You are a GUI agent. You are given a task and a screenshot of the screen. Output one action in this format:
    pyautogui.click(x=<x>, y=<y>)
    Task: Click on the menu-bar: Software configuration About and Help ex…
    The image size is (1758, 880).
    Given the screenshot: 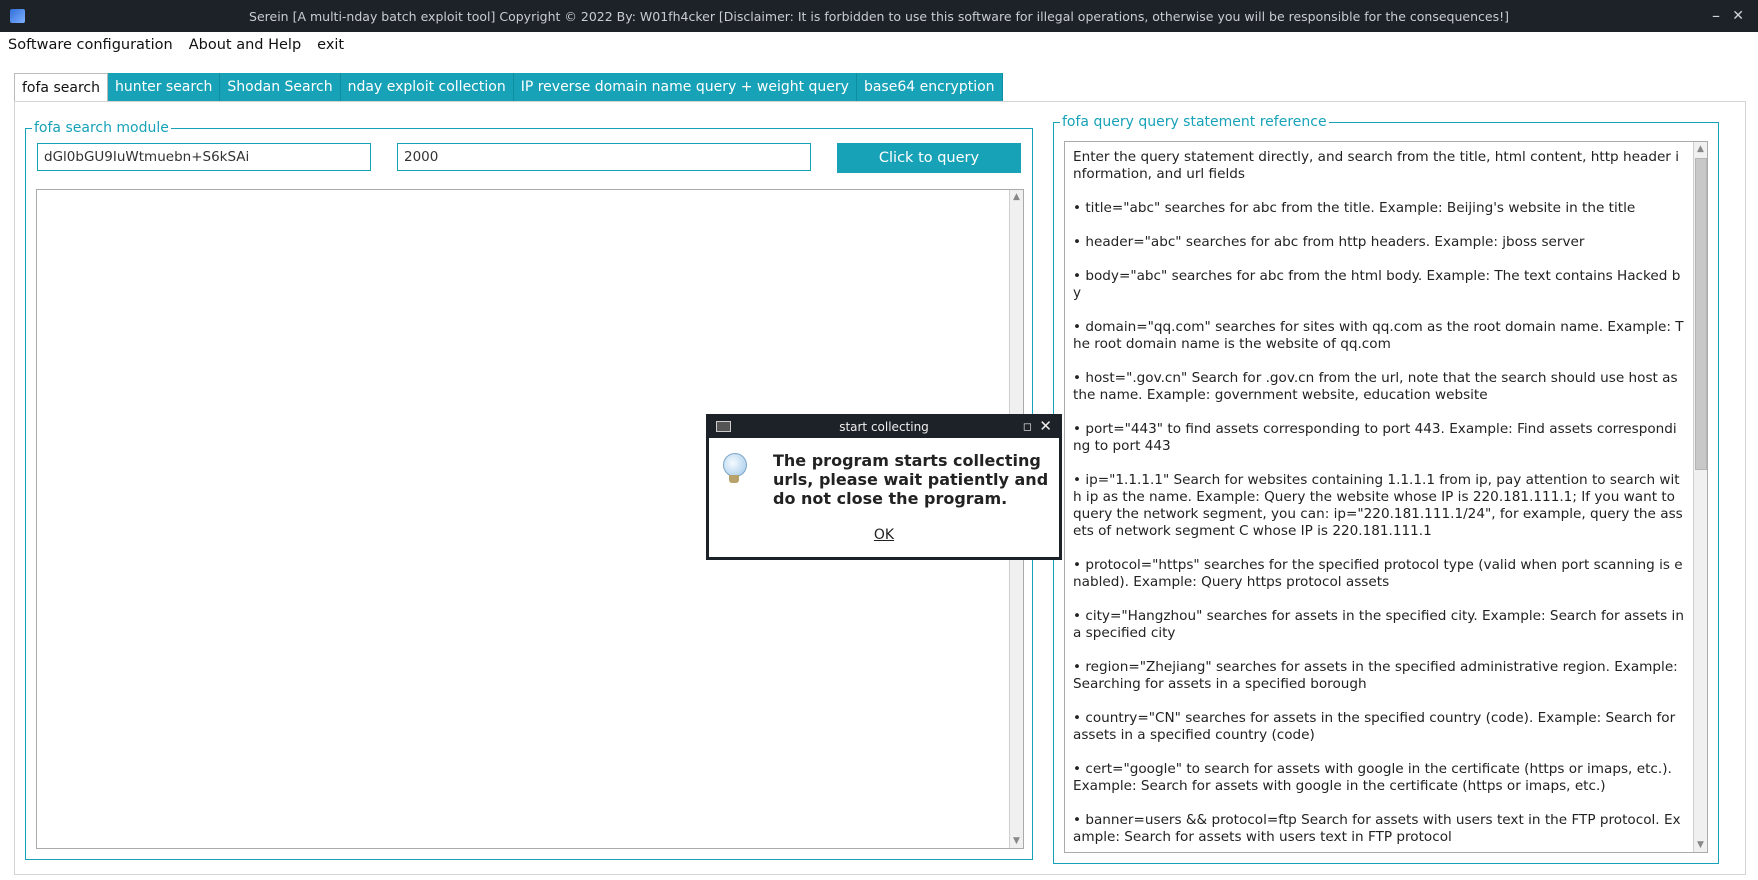 What is the action you would take?
    pyautogui.click(x=879, y=45)
    